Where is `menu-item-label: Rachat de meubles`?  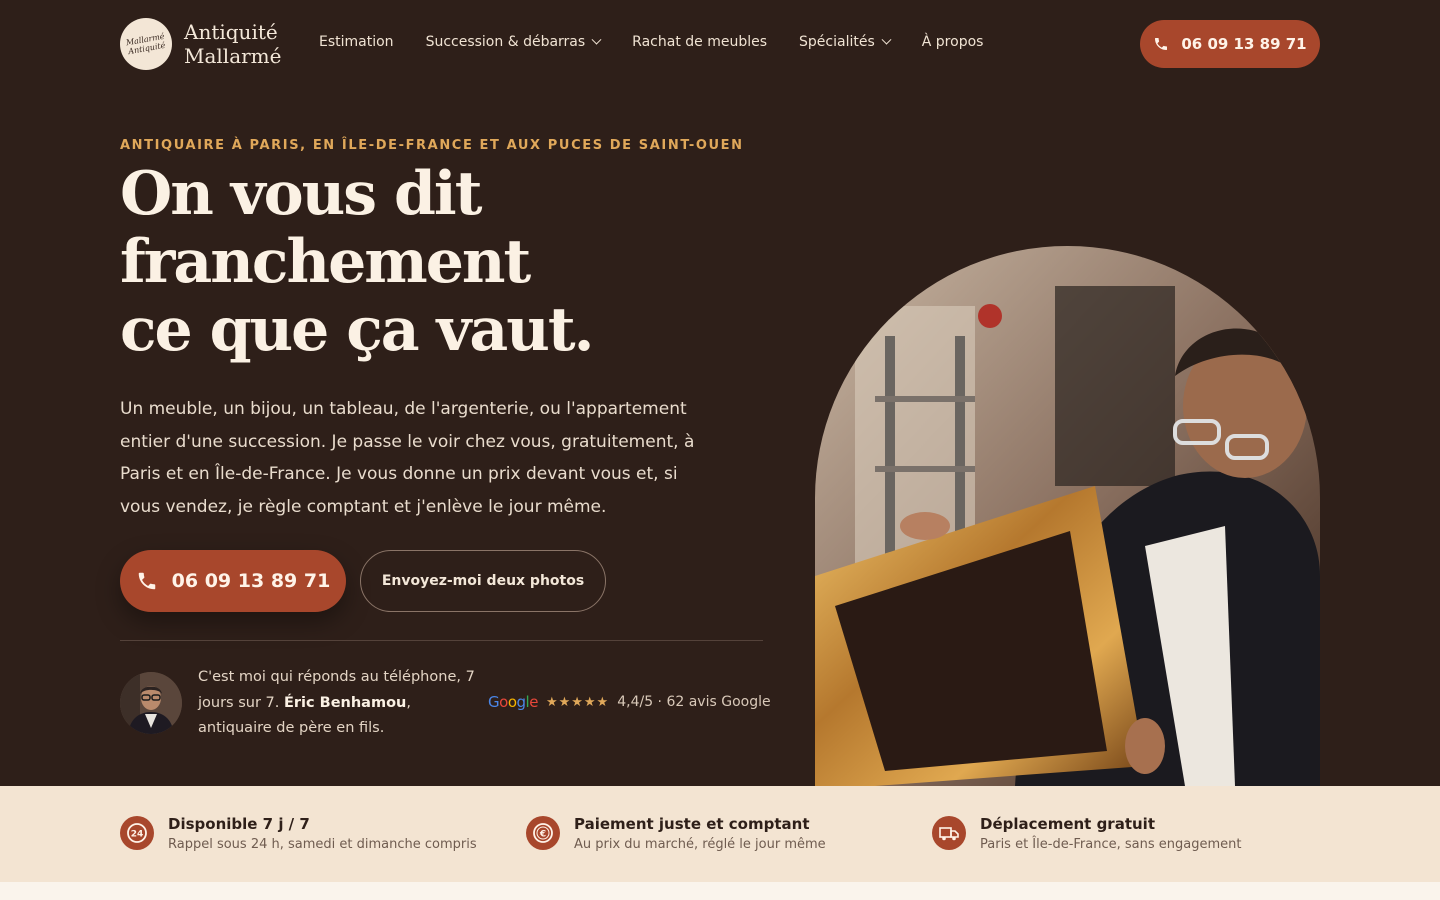
menu-item-label: Rachat de meubles is located at coordinates (700, 42).